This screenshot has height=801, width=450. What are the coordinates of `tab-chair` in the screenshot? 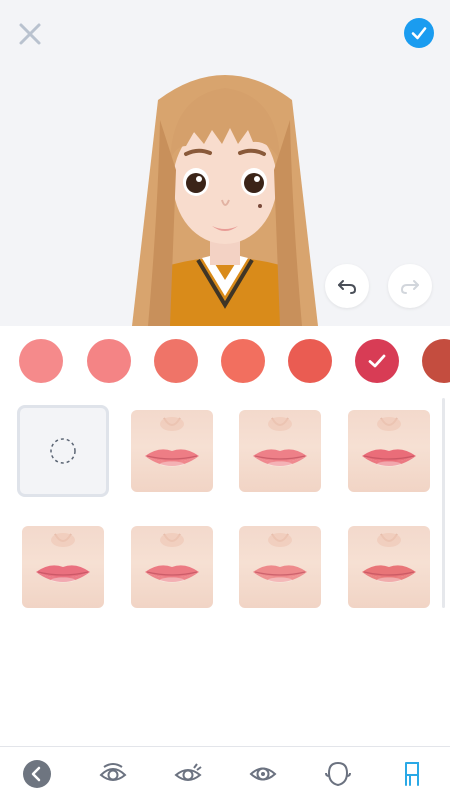 It's located at (412, 774).